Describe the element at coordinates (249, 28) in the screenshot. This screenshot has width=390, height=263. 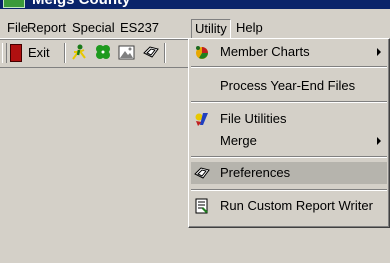
I see `menu-help: Help` at that location.